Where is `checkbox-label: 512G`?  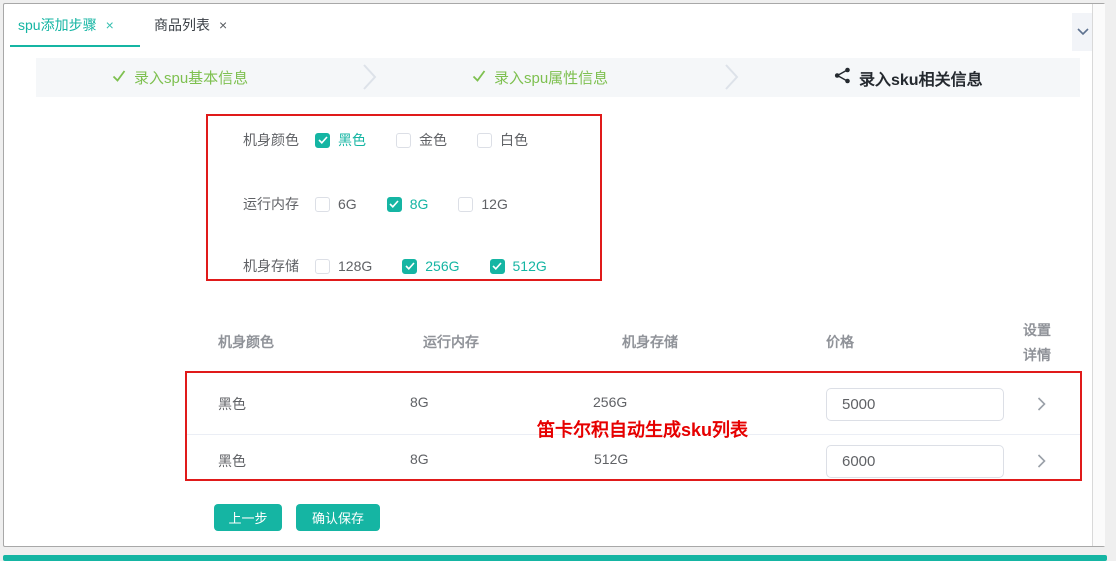 checkbox-label: 512G is located at coordinates (529, 266).